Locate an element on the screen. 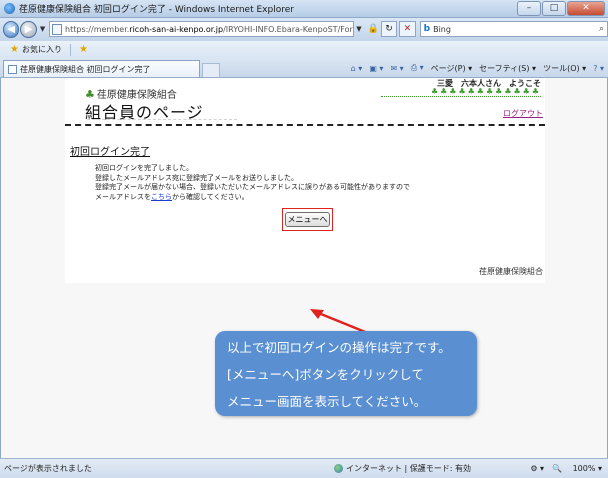 The width and height of the screenshot is (608, 478). back-arrow-icon: ◀ is located at coordinates (11, 29).